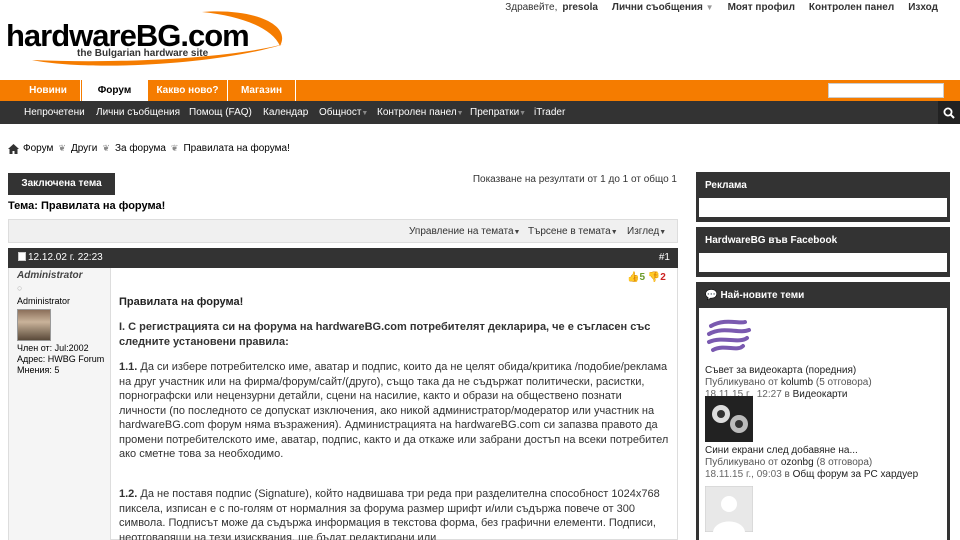 The image size is (960, 540). I want to click on control-panel-link: Контролен панел, so click(851, 7).